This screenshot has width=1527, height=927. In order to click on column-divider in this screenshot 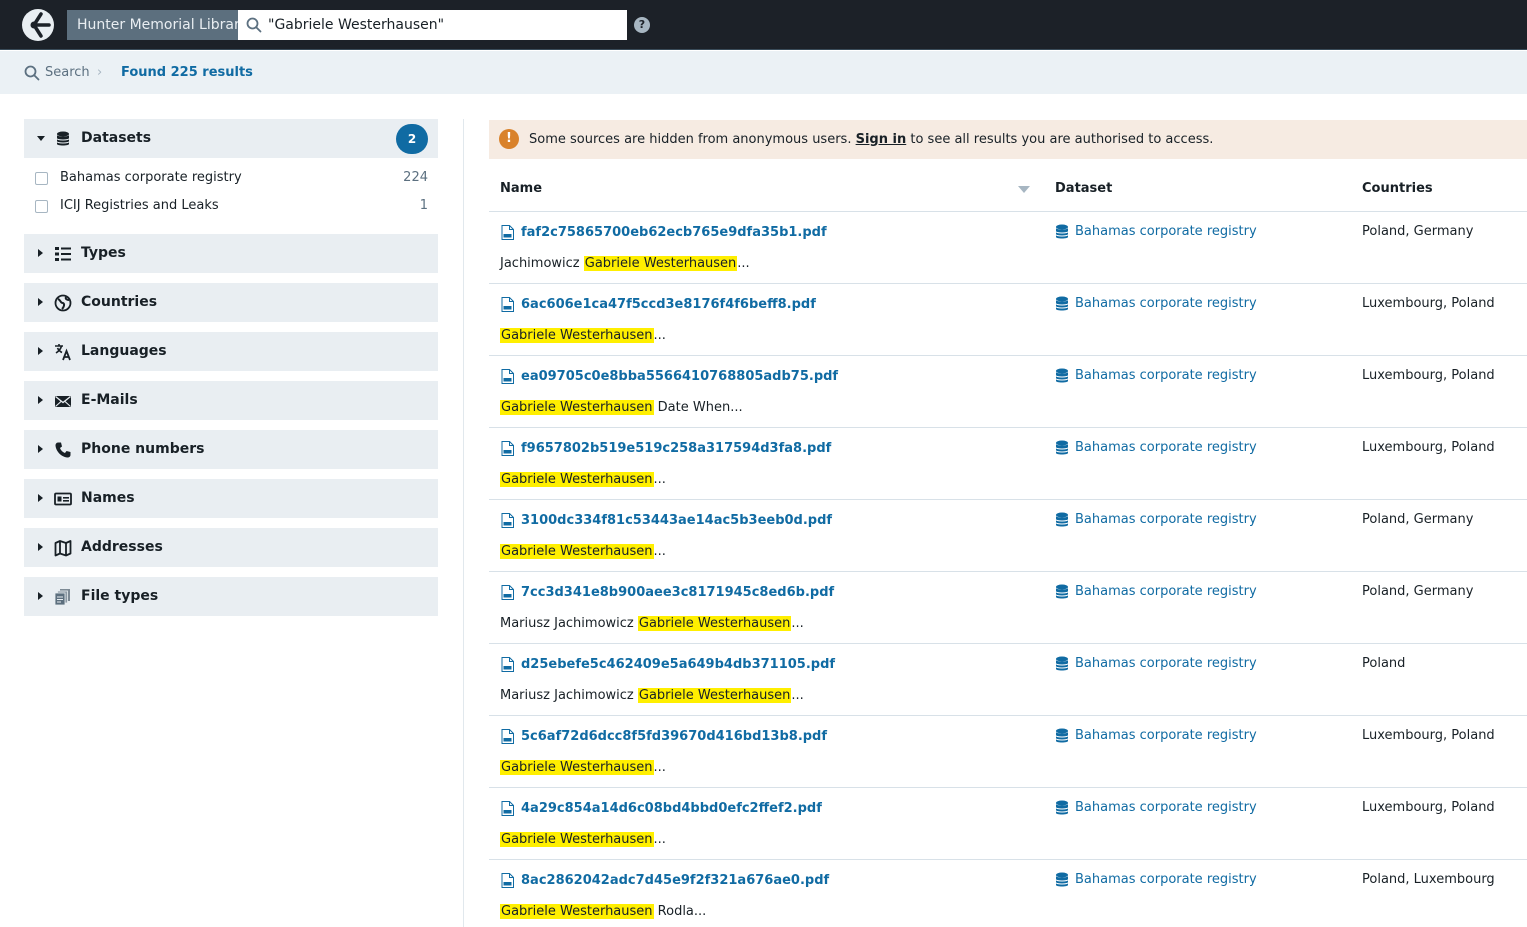, I will do `click(463, 523)`.